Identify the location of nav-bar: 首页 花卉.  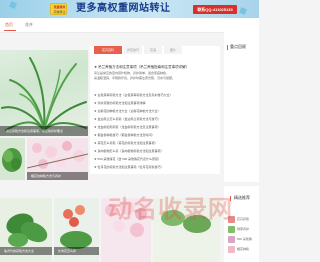
(129, 25).